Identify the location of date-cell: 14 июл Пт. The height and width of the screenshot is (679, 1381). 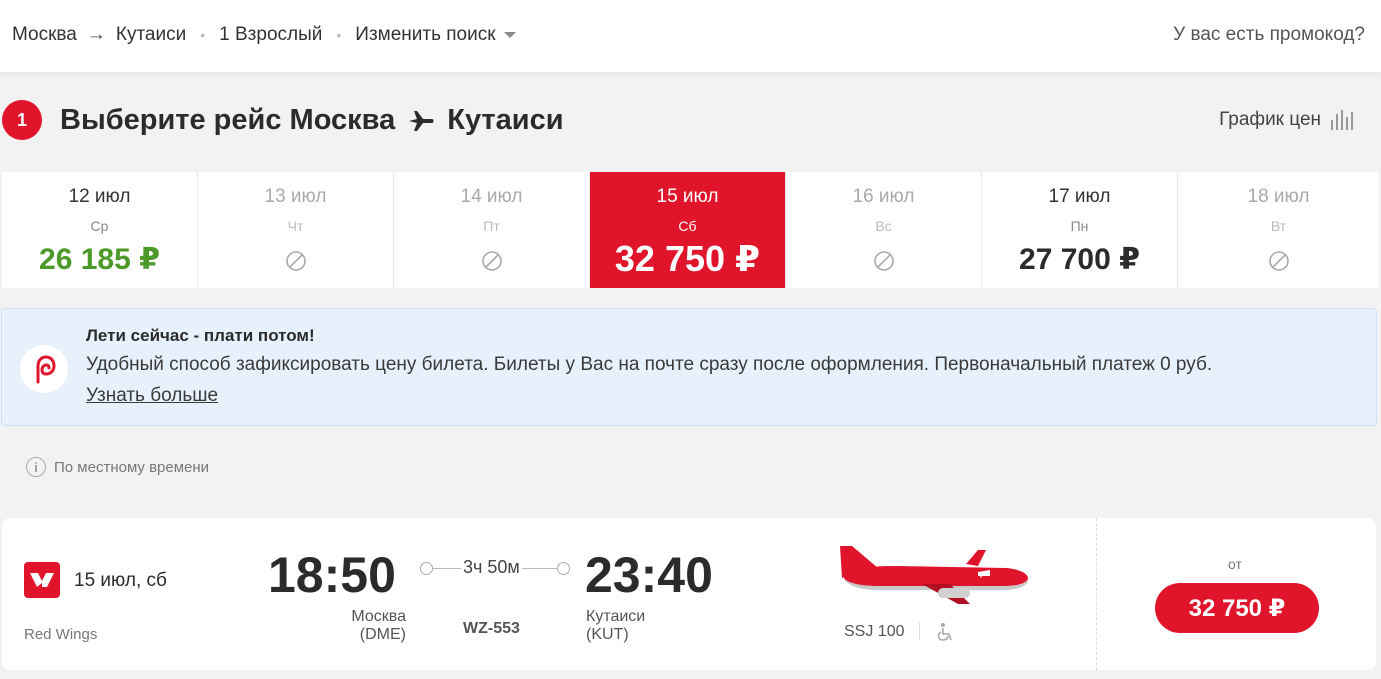
(492, 230).